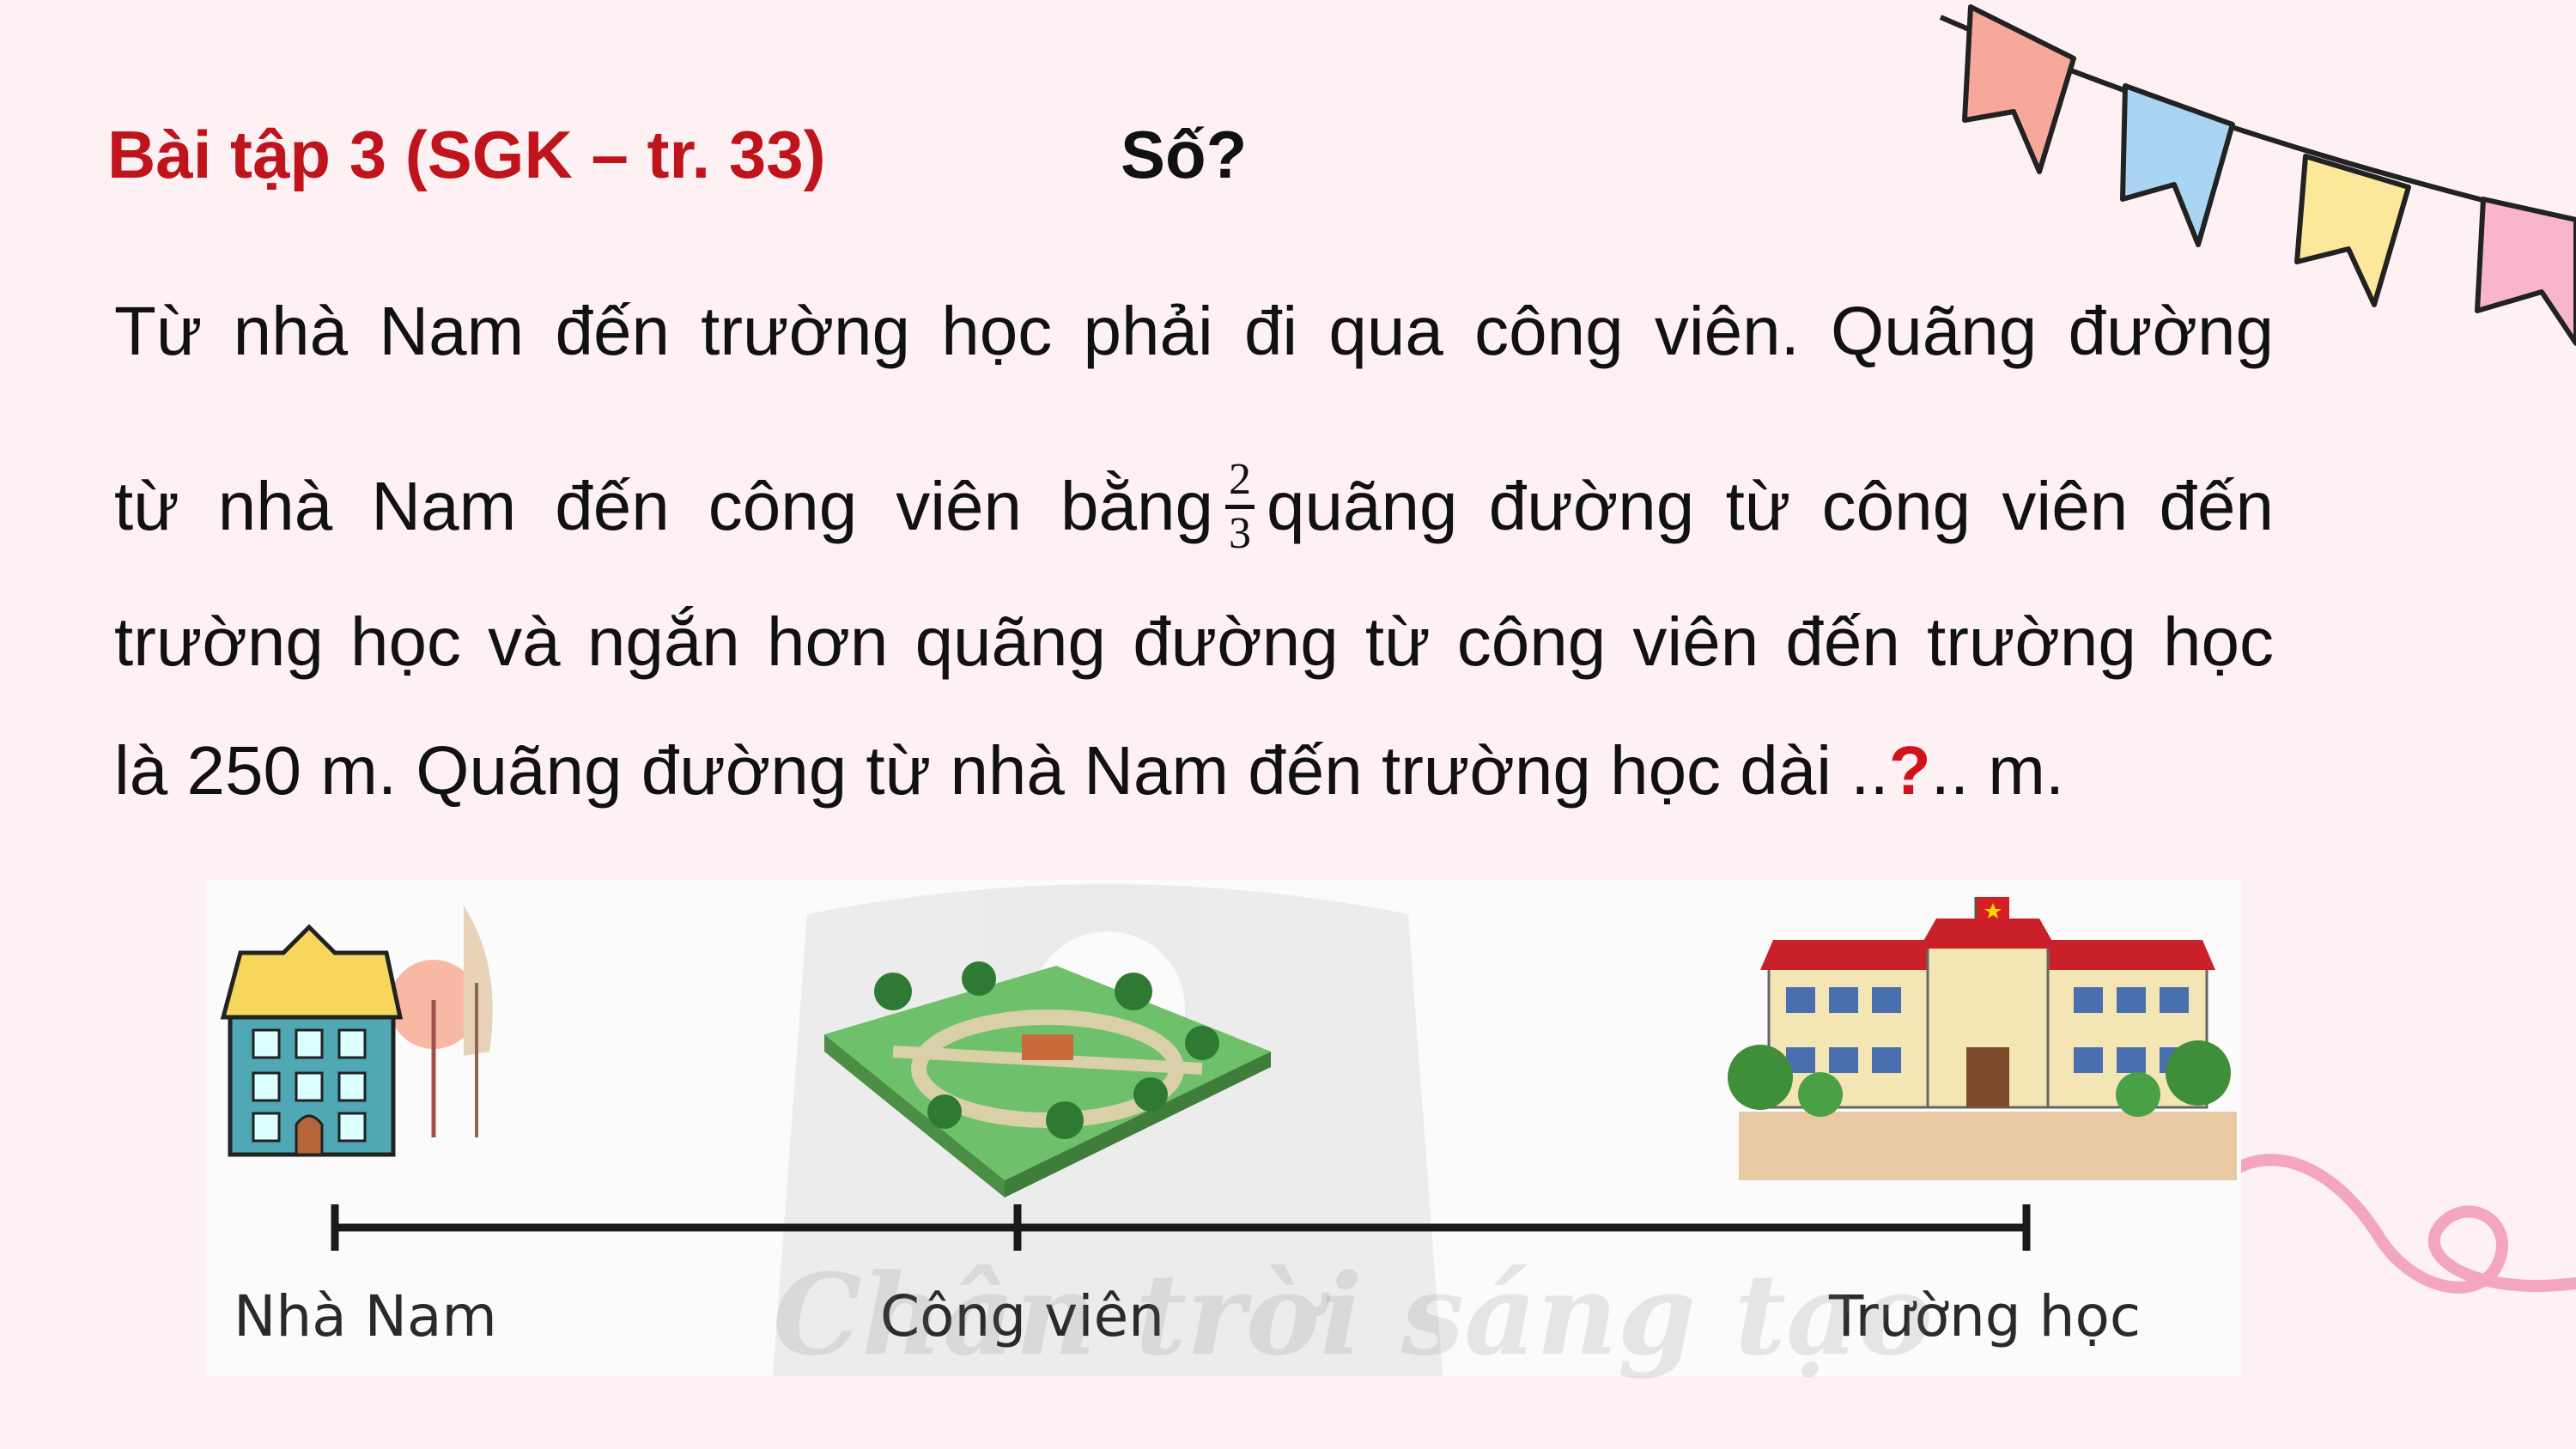  Describe the element at coordinates (524, 641) in the screenshot. I see `word: và` at that location.